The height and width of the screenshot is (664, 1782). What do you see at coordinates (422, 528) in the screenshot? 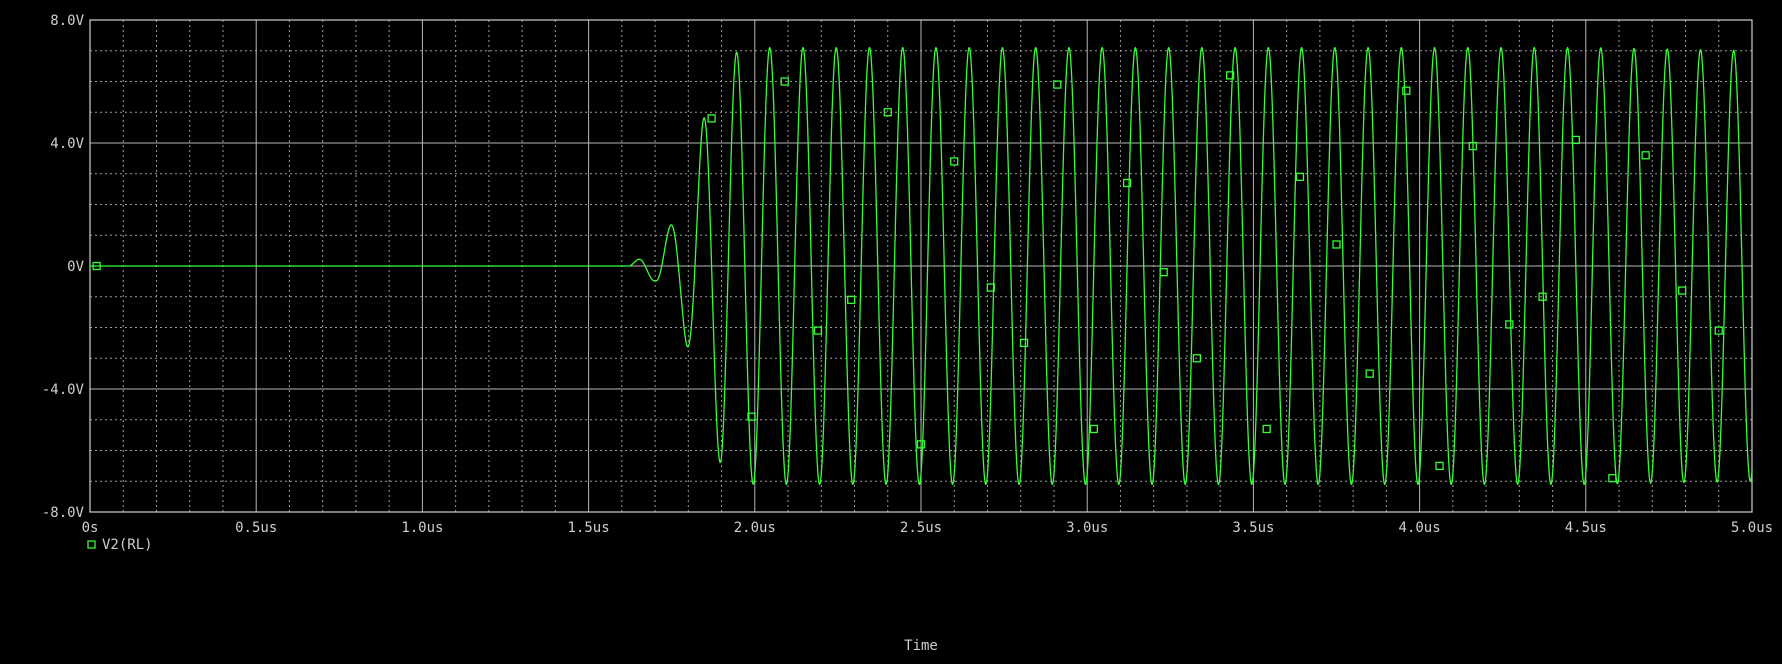
I see `x-tick-label: 1.0us` at bounding box center [422, 528].